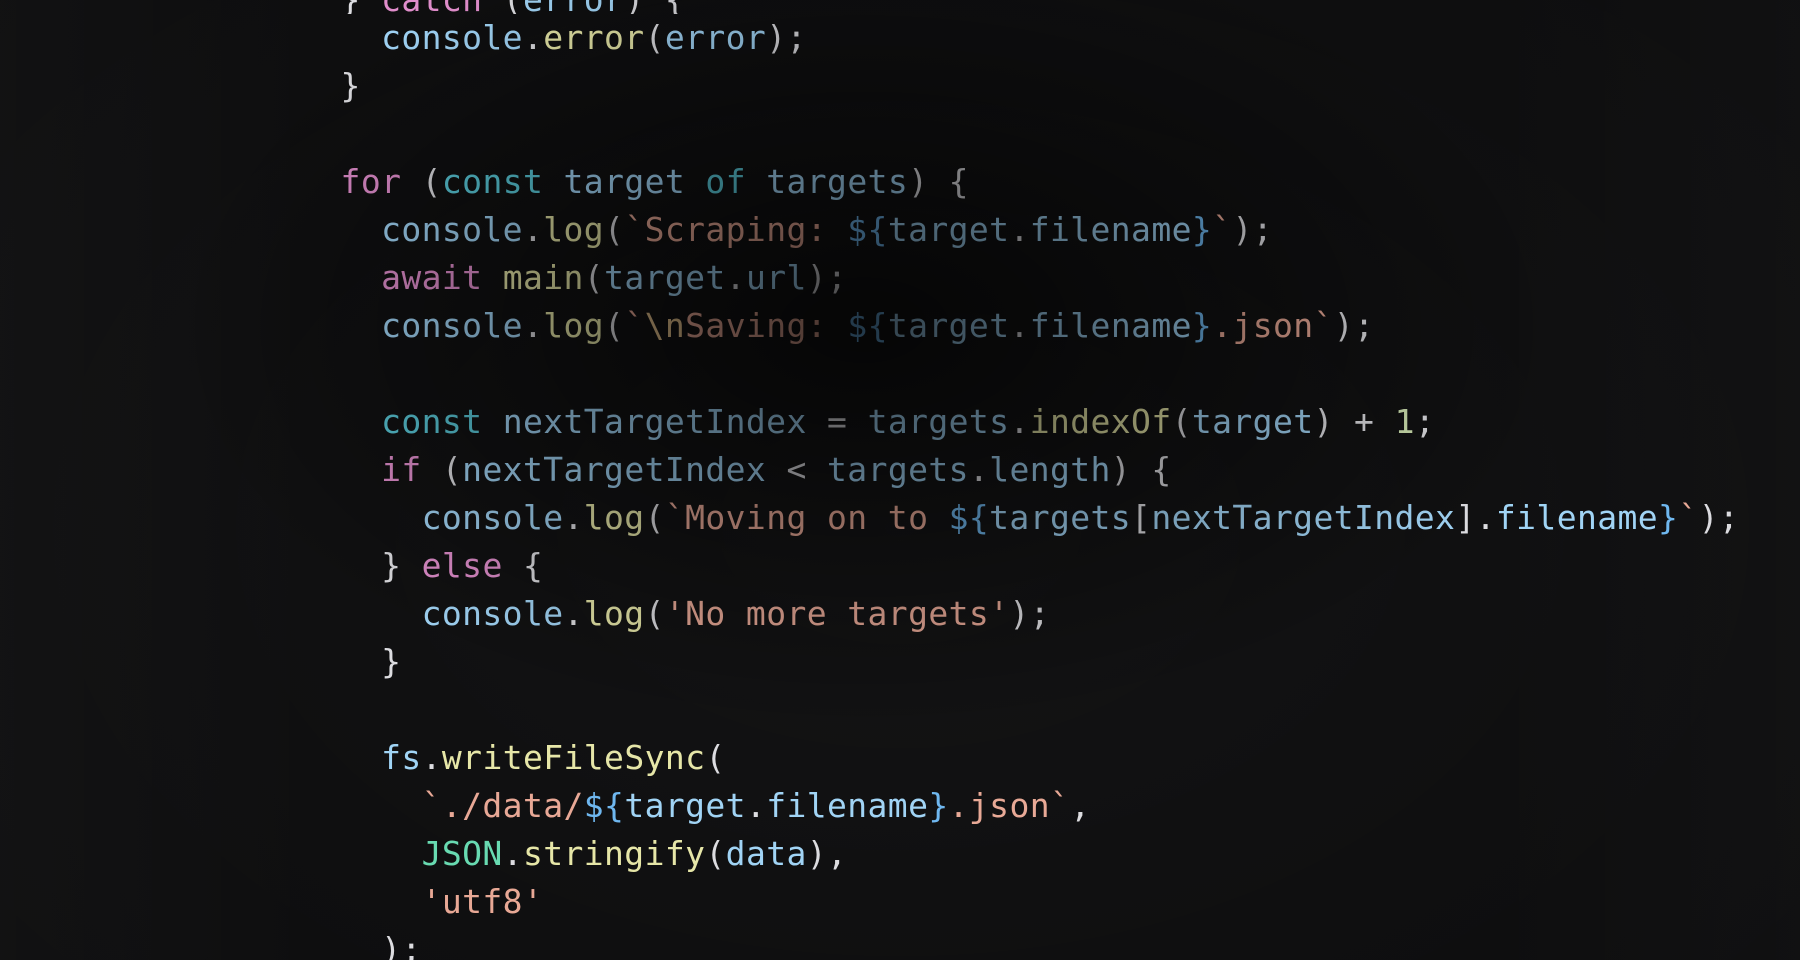 This screenshot has height=960, width=1800. What do you see at coordinates (900, 902) in the screenshot?
I see `code-line: 'utf8'` at bounding box center [900, 902].